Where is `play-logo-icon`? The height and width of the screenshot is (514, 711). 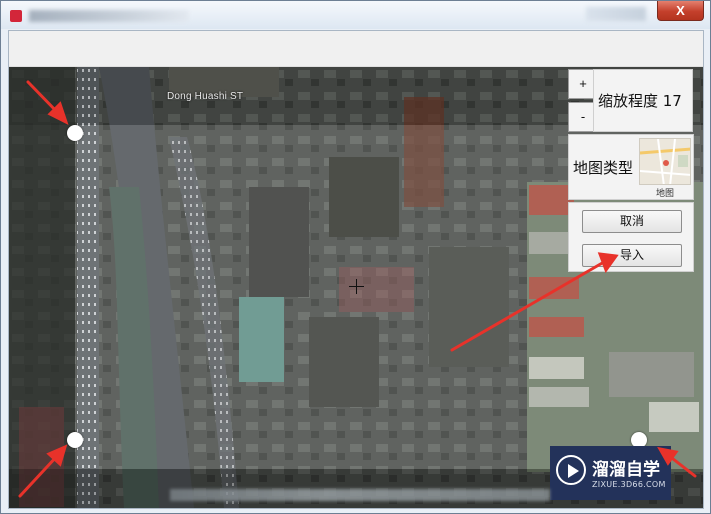 play-logo-icon is located at coordinates (571, 470).